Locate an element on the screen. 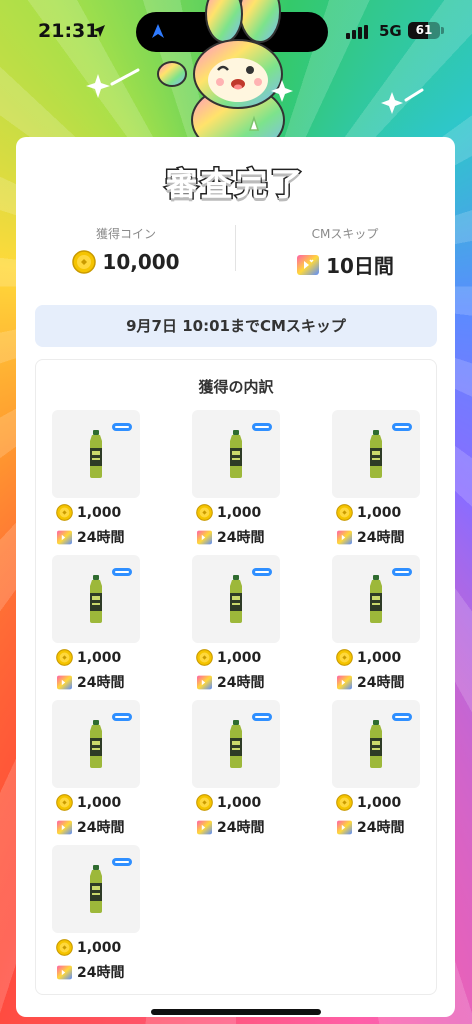  coin-summary-value: 10,000 is located at coordinates (141, 262).